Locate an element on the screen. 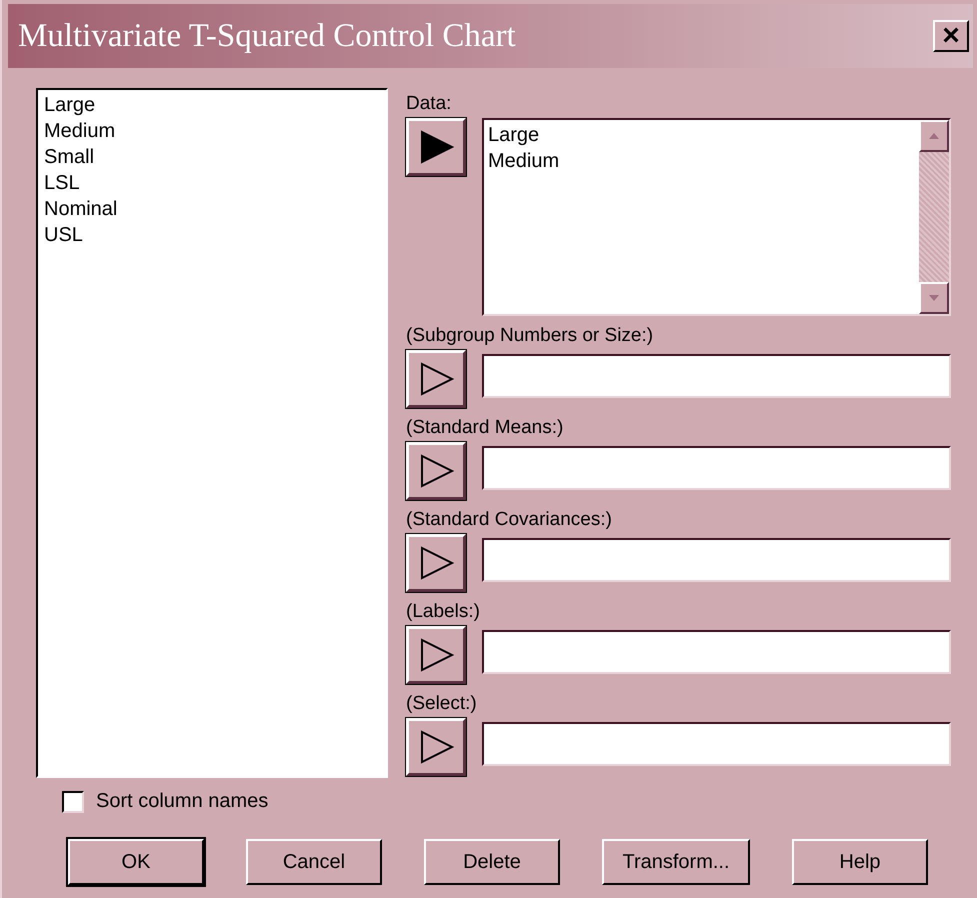 This screenshot has width=977, height=898. data-item: Large is located at coordinates (701, 135).